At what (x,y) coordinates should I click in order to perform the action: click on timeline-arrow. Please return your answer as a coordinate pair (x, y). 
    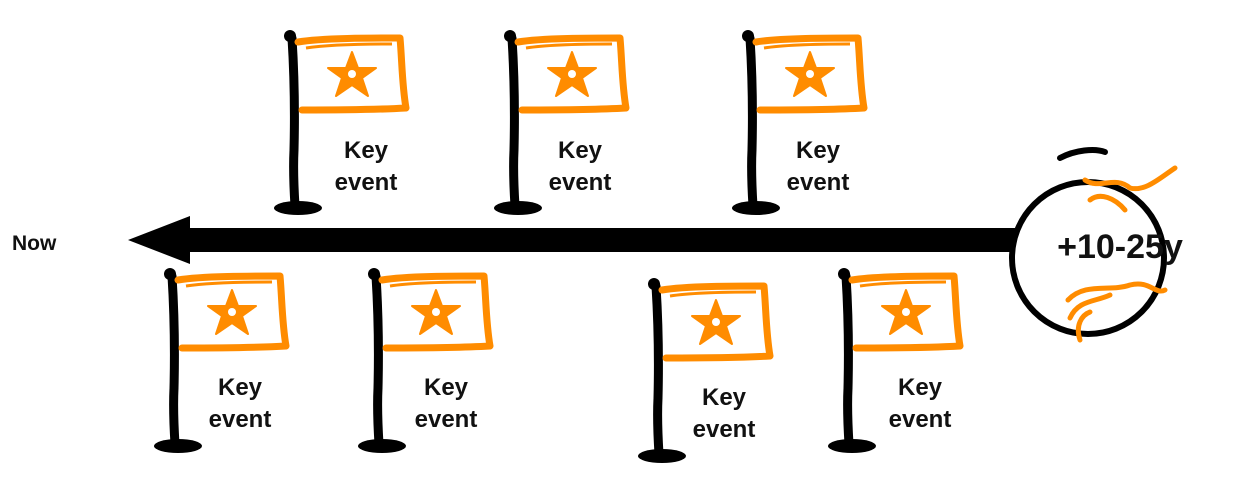
    Looking at the image, I should click on (574, 240).